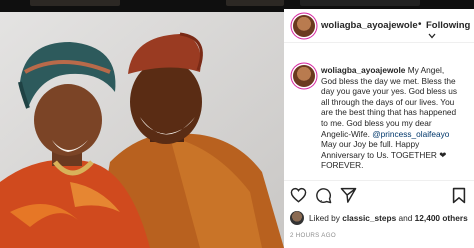  What do you see at coordinates (432, 36) in the screenshot?
I see `chevron-down-icon` at bounding box center [432, 36].